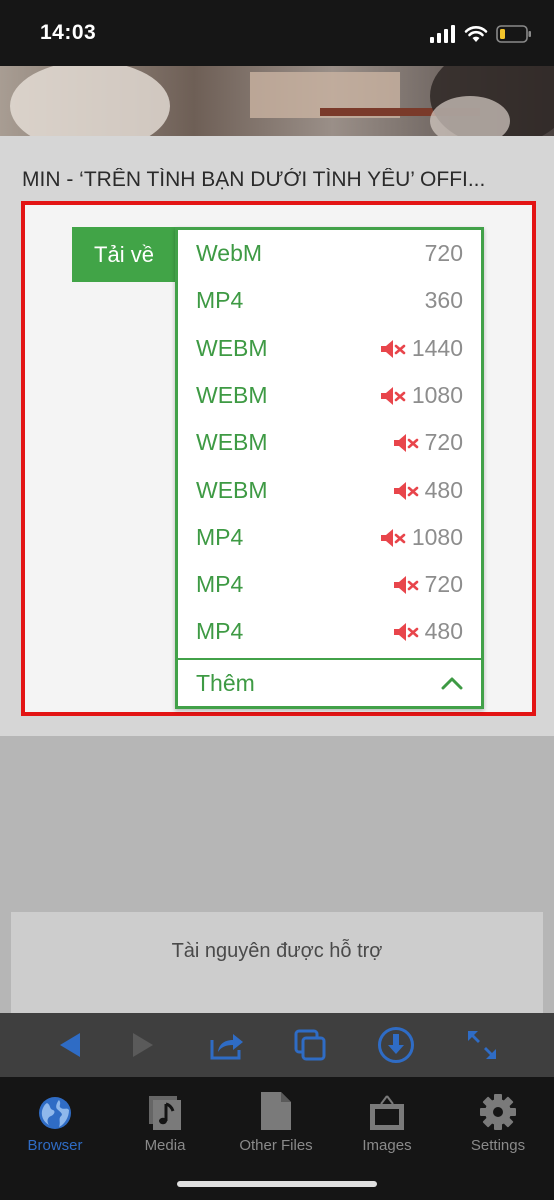  I want to click on signal-icon, so click(442, 34).